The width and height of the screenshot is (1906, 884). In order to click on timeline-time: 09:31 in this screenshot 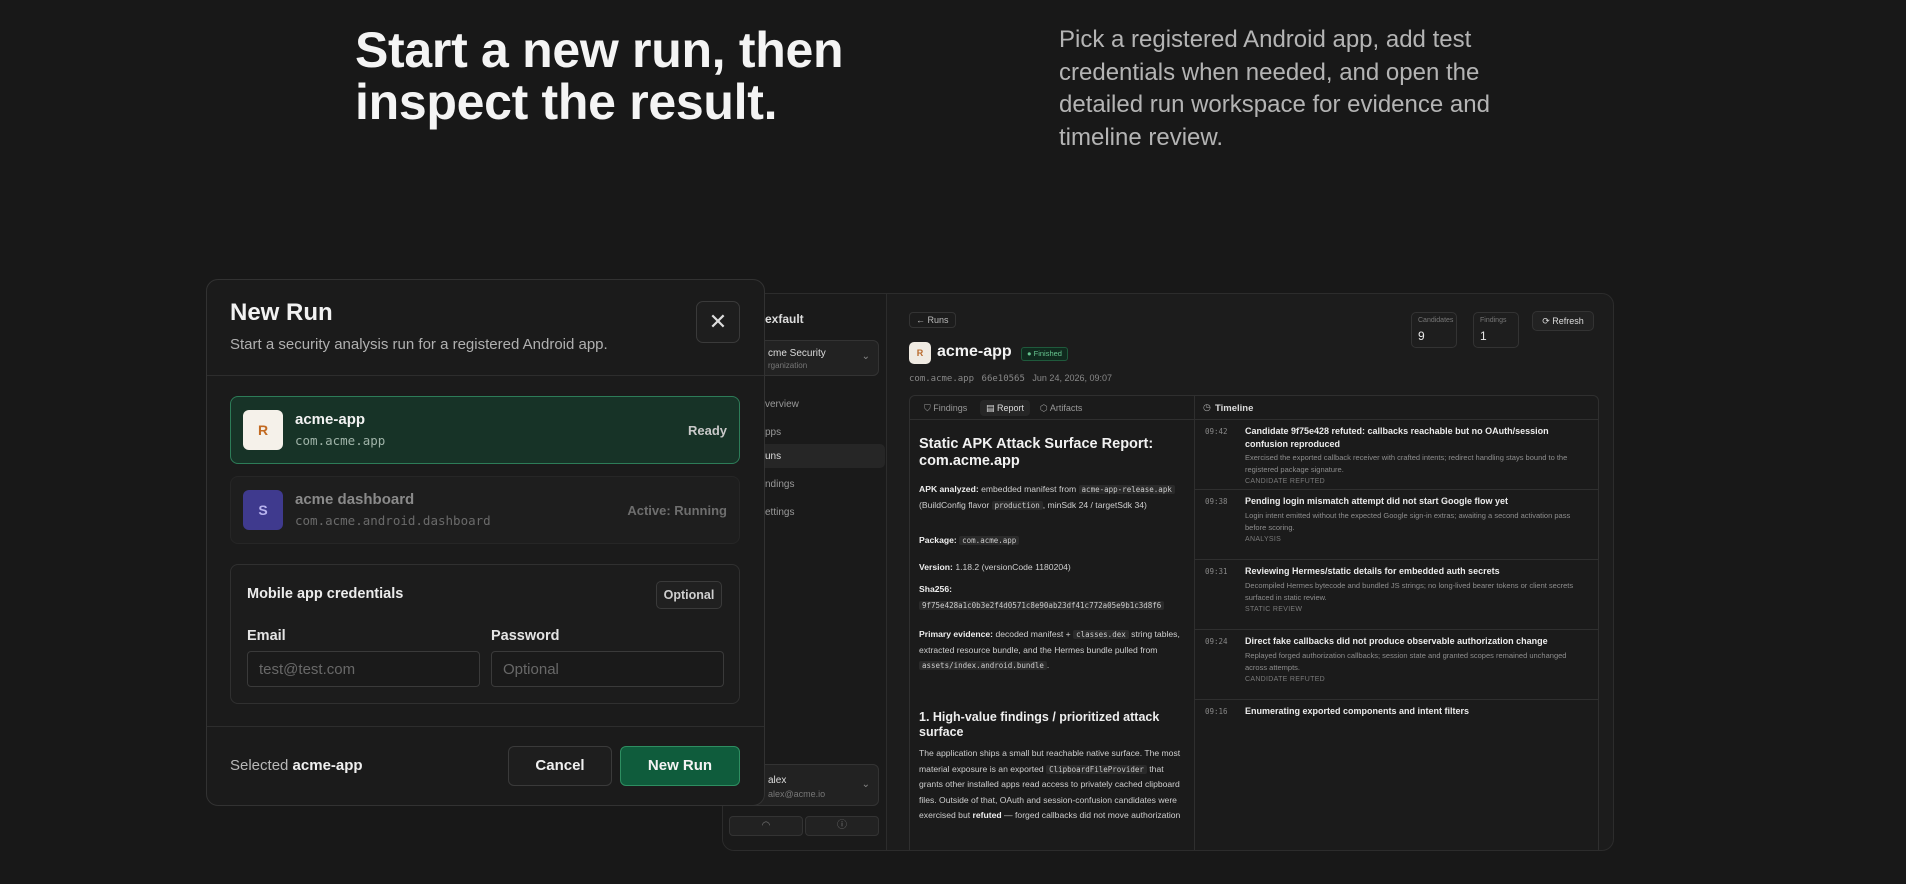, I will do `click(1216, 571)`.